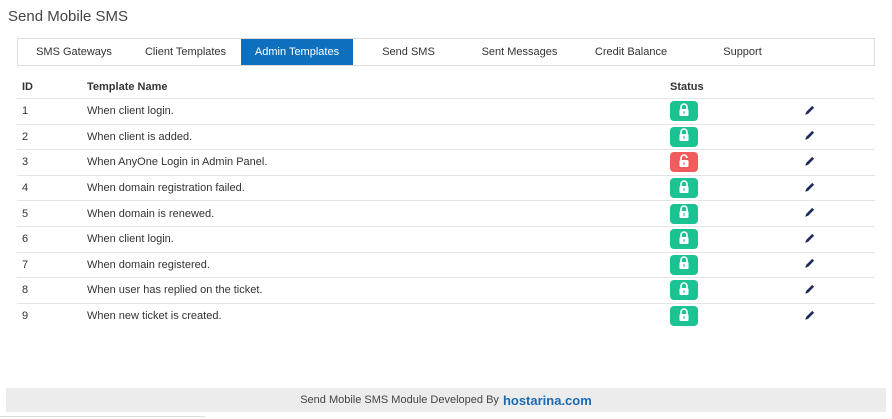  Describe the element at coordinates (446, 87) in the screenshot. I see `table-header-row: ID Template Name Status` at that location.